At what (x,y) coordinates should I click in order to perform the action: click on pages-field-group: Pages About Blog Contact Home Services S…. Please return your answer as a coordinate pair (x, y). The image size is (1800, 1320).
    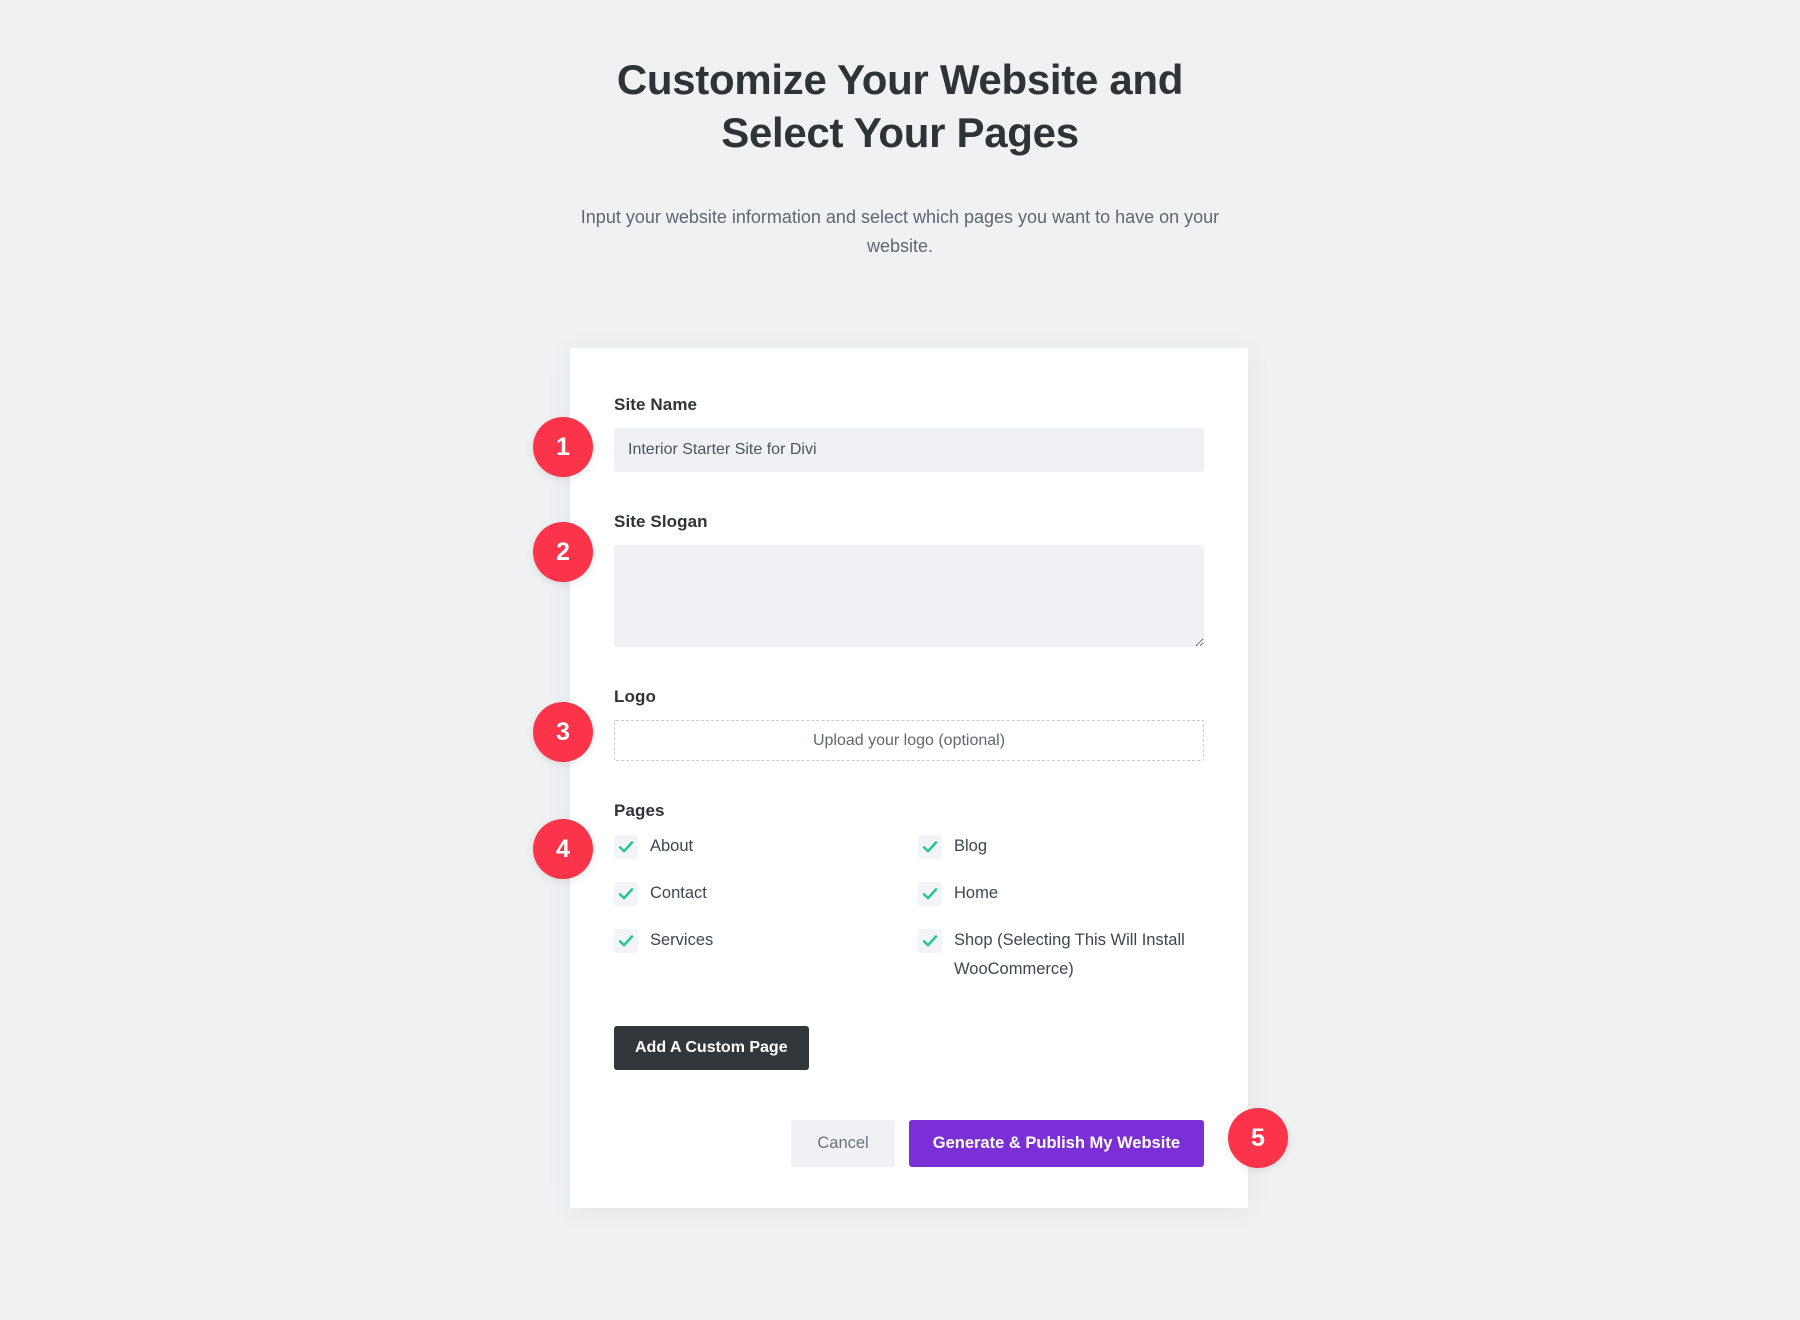
    Looking at the image, I should click on (909, 935).